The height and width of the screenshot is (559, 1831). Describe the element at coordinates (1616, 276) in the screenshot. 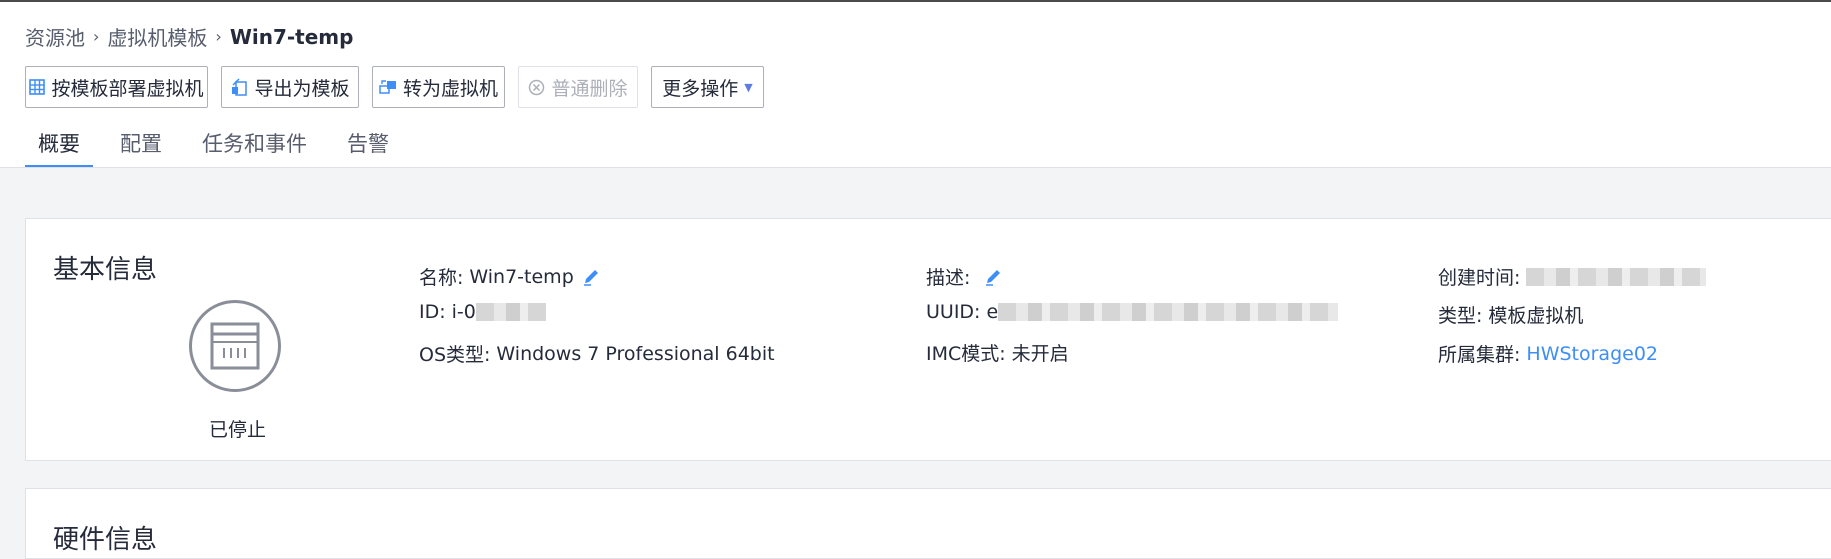

I see `created-time-redacted` at that location.